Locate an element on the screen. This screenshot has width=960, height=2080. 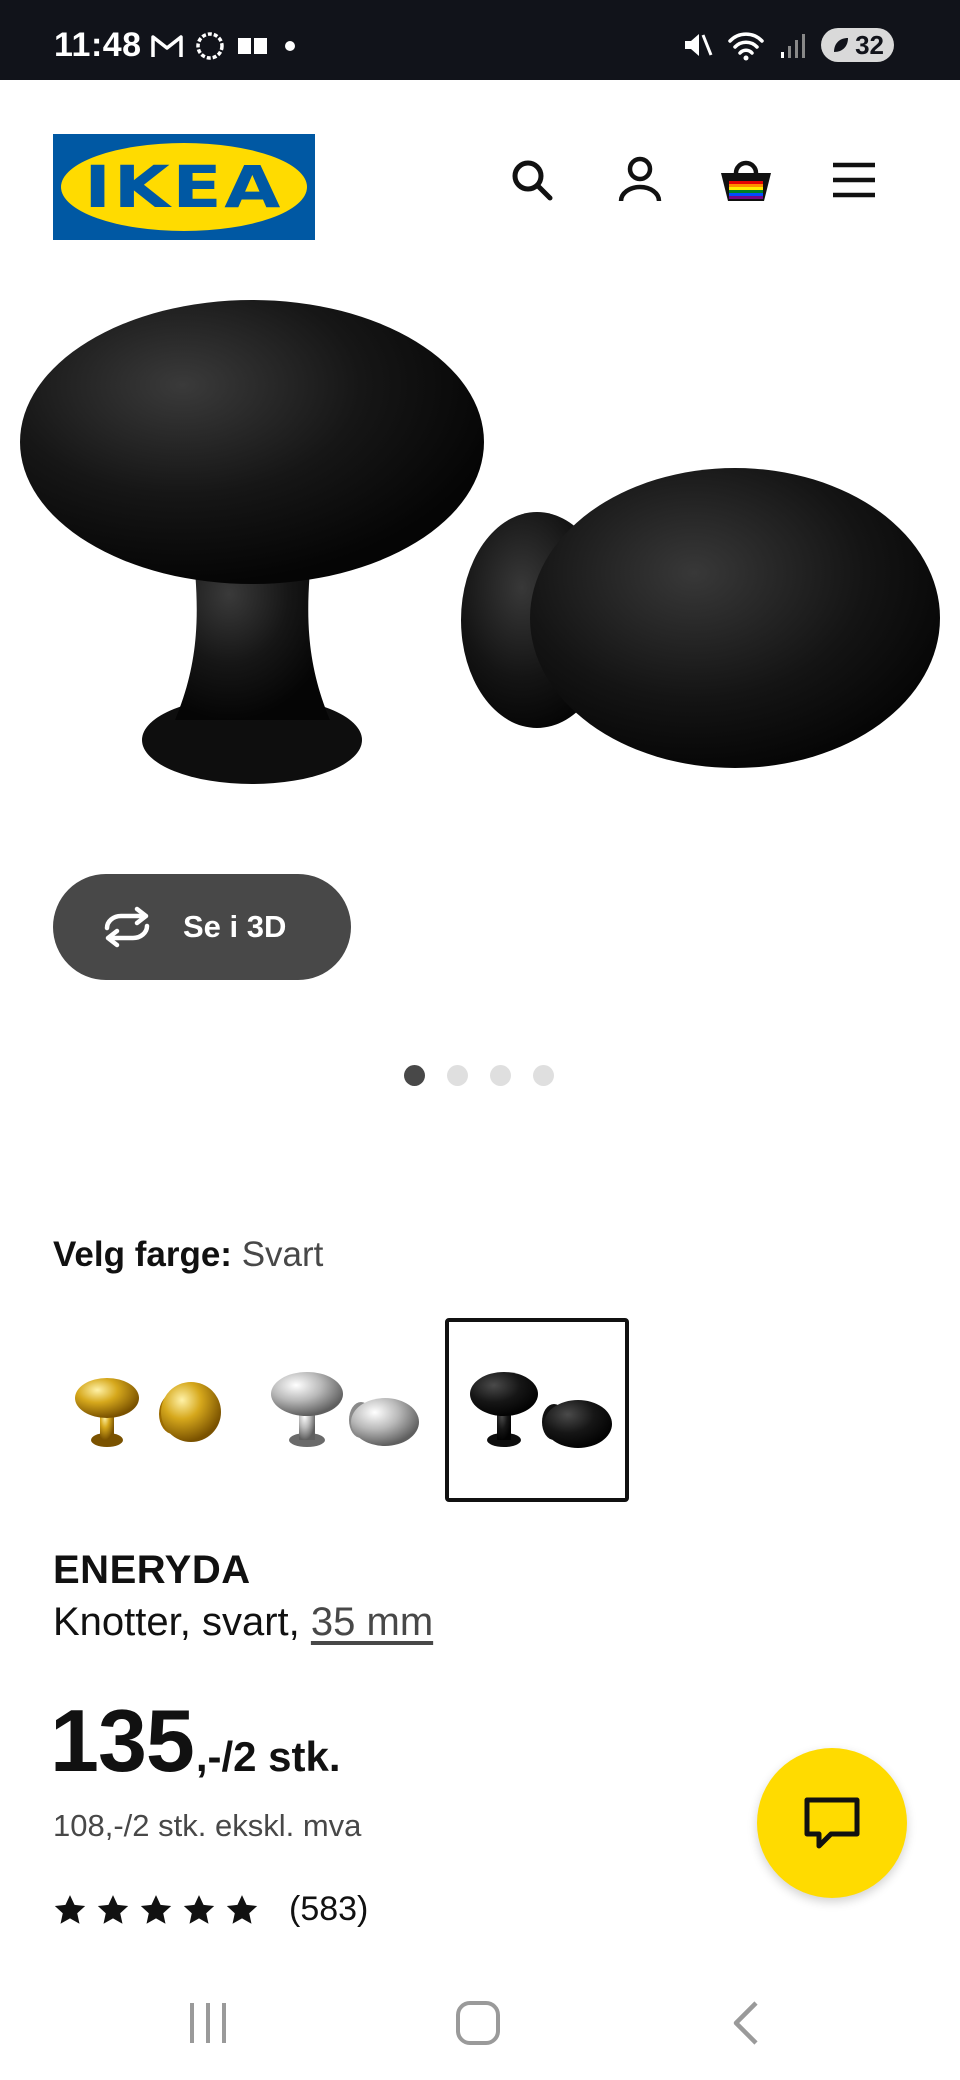
system-icons: 32 is located at coordinates (787, 45).